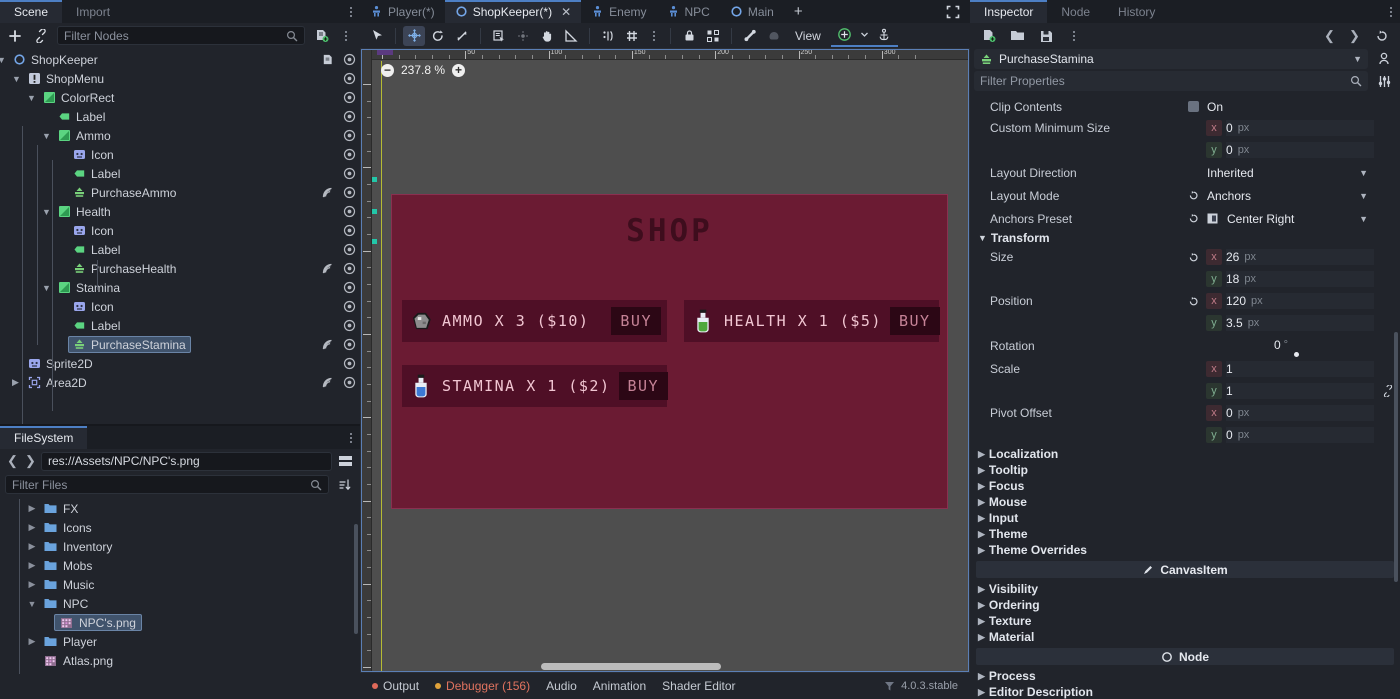  Describe the element at coordinates (812, 321) in the screenshot. I see `shop-item-row-health: HEALTH X 1 ($5) BUY` at that location.